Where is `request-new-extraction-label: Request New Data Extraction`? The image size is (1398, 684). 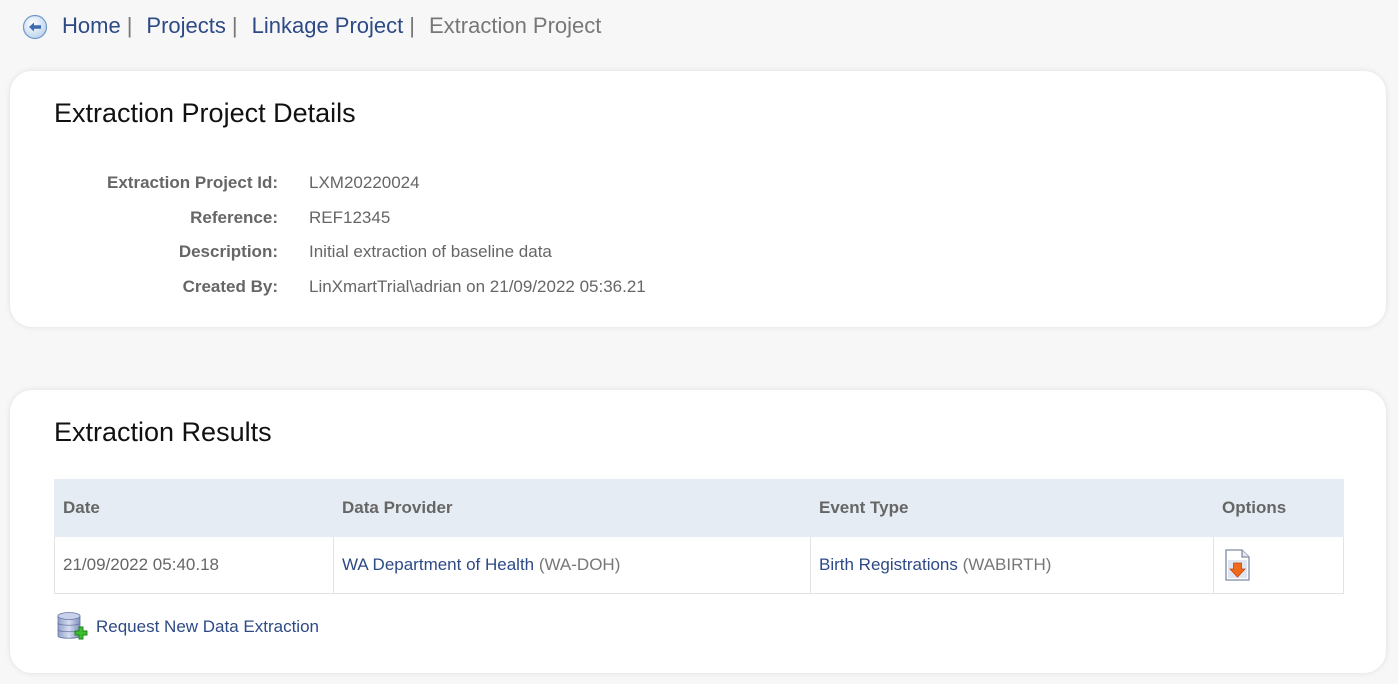 request-new-extraction-label: Request New Data Extraction is located at coordinates (207, 627).